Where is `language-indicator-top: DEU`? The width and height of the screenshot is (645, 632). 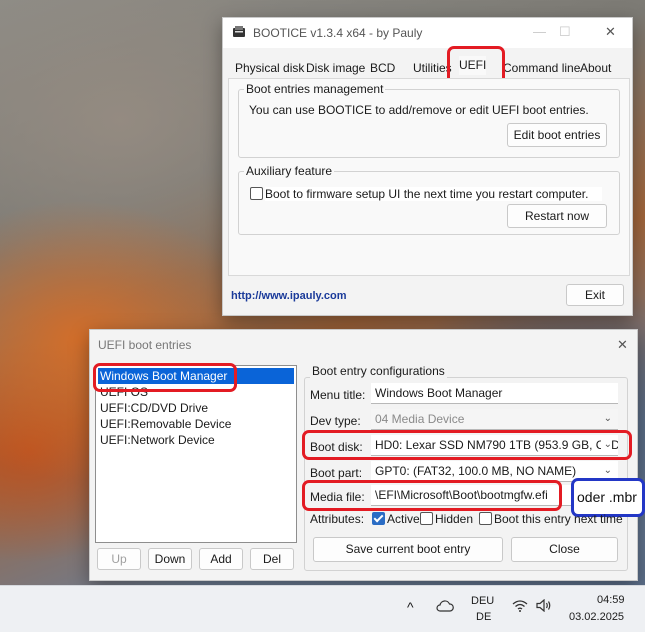 language-indicator-top: DEU is located at coordinates (482, 601).